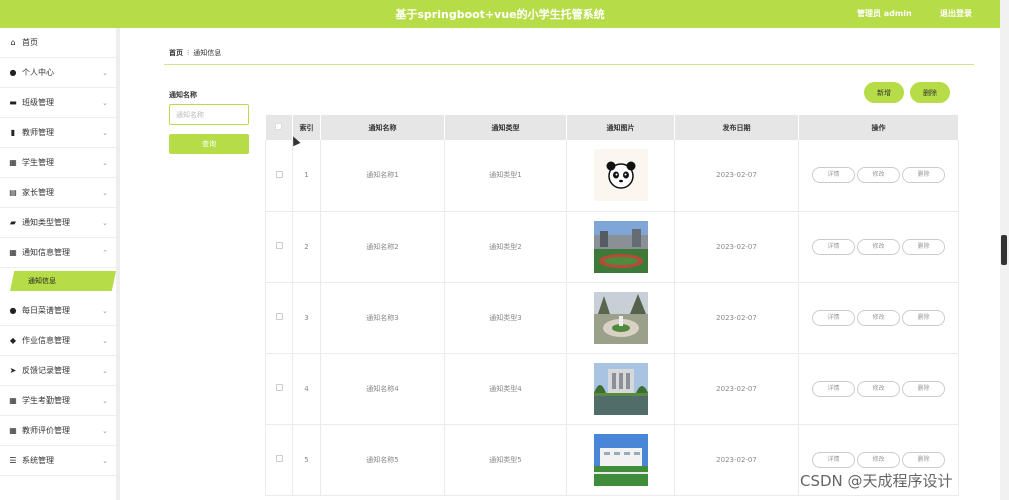 Image resolution: width=1009 pixels, height=500 pixels. I want to click on search-input, so click(209, 114).